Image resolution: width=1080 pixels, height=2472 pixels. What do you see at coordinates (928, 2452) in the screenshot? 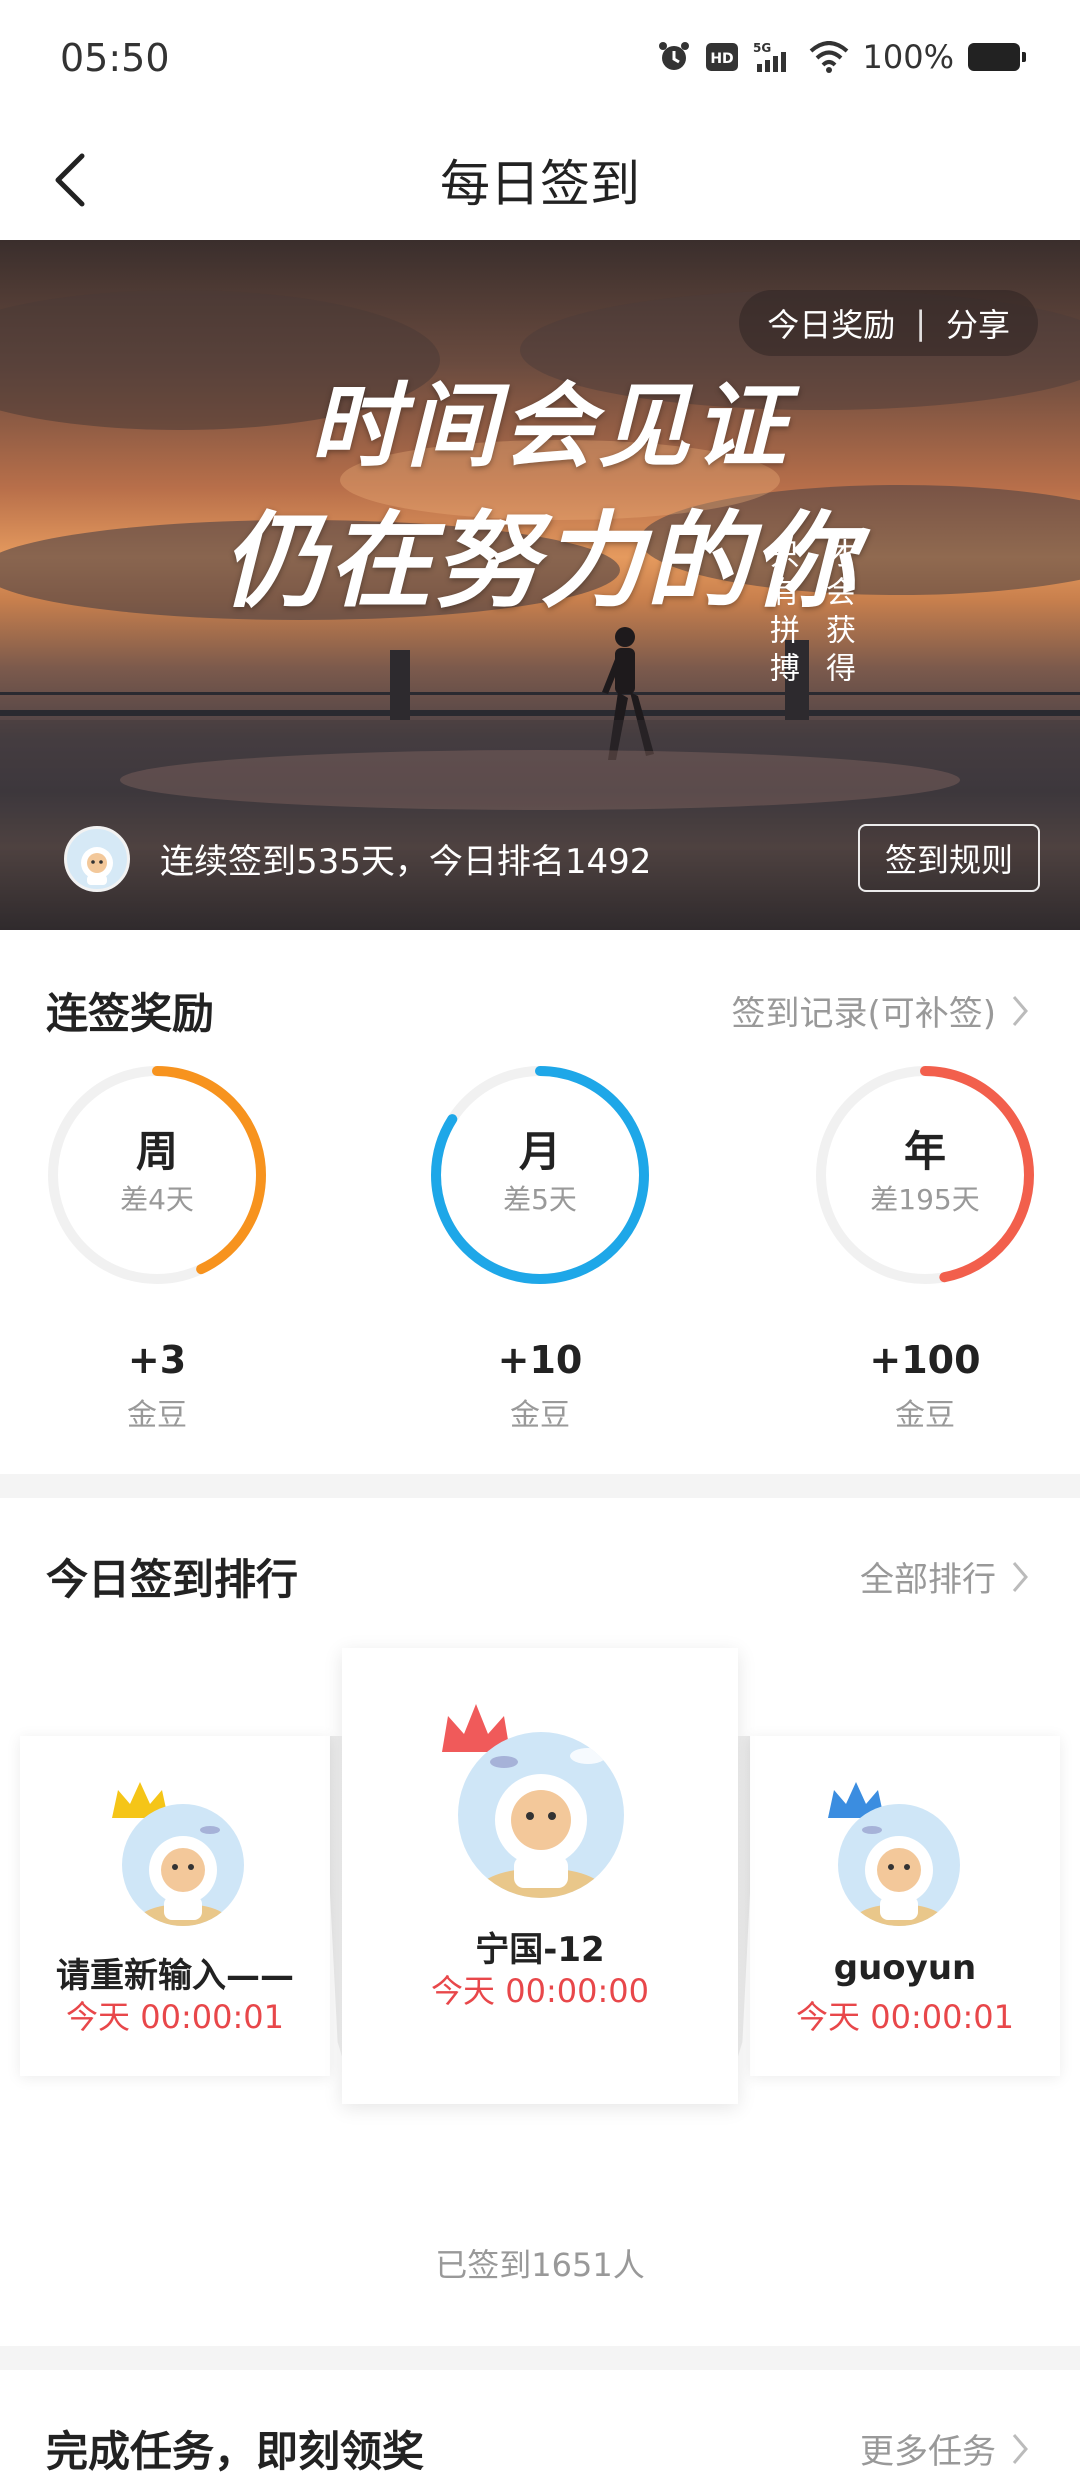
I see `more-tasks-label: 更多任务` at bounding box center [928, 2452].